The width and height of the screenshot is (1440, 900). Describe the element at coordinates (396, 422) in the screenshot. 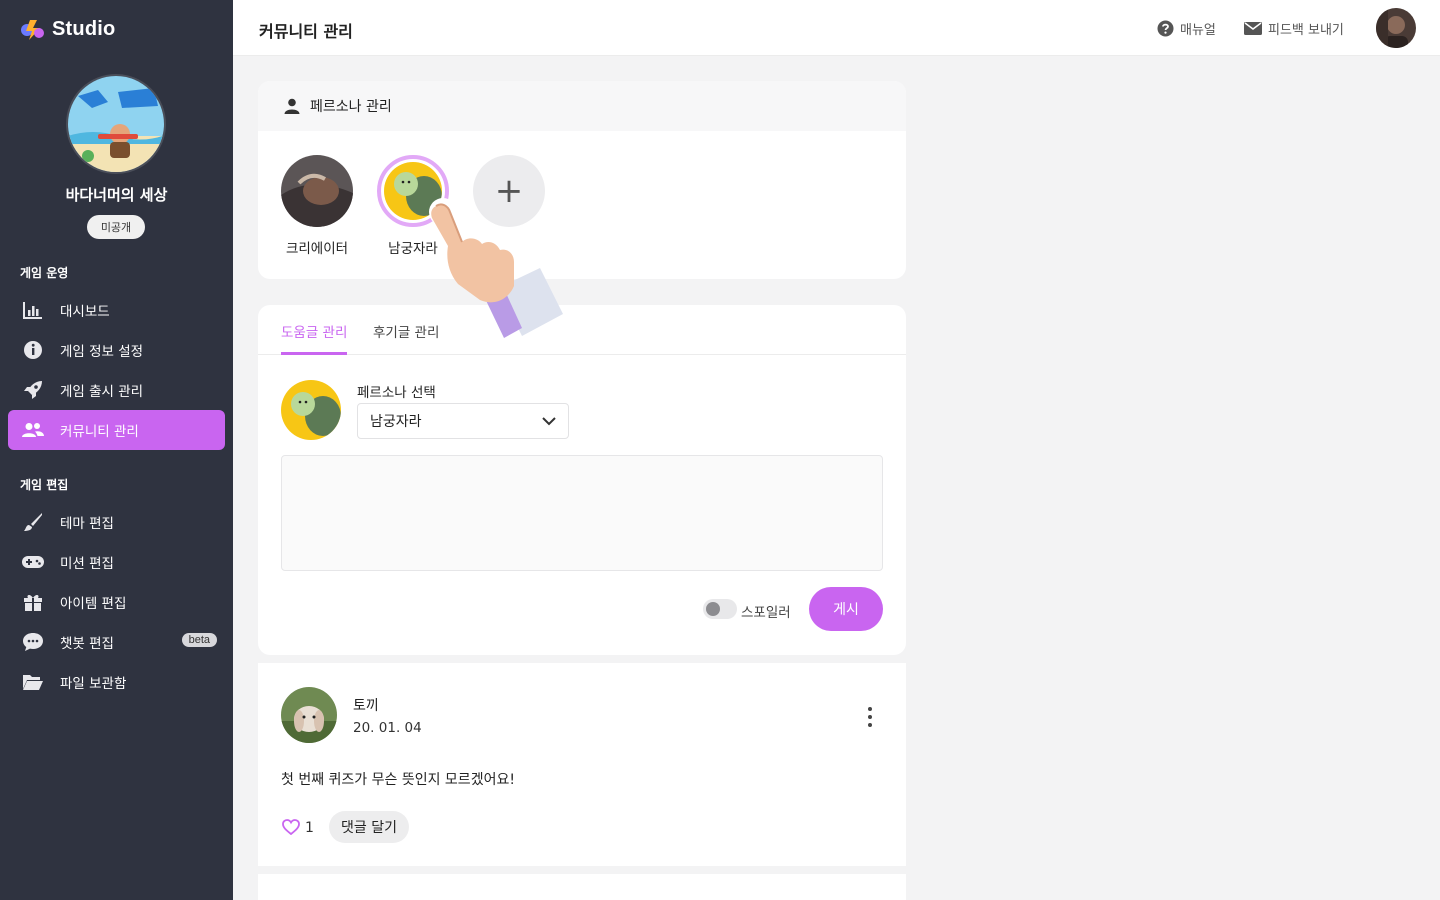

I see `persona-select-value: 남궁자라` at that location.